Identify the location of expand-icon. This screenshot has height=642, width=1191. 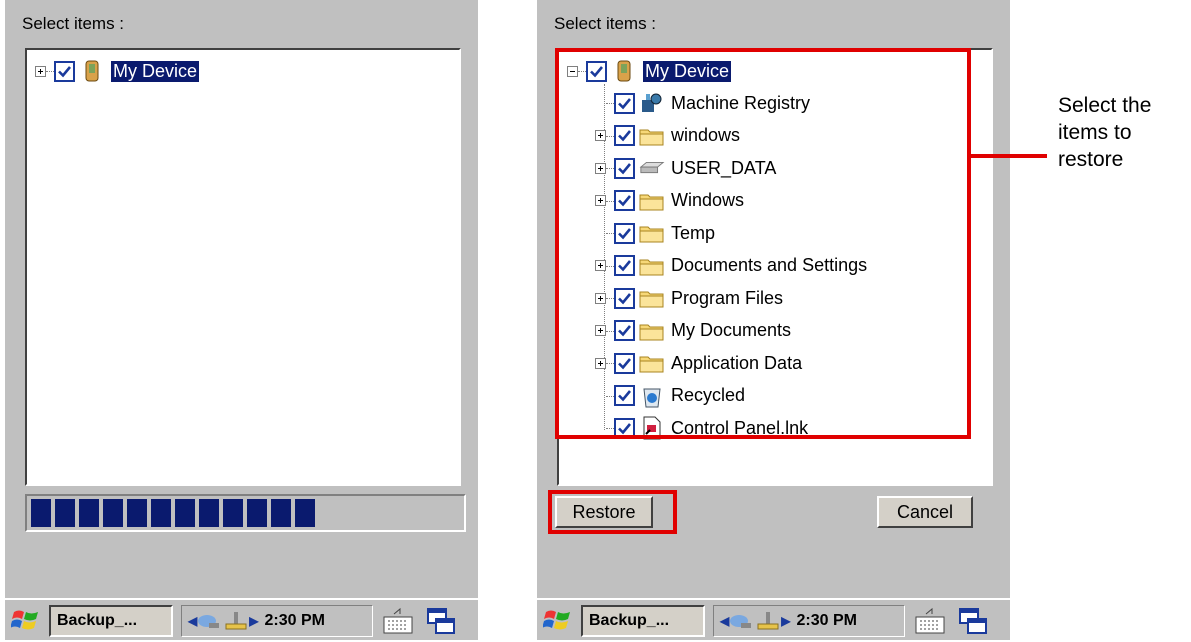
(40, 71).